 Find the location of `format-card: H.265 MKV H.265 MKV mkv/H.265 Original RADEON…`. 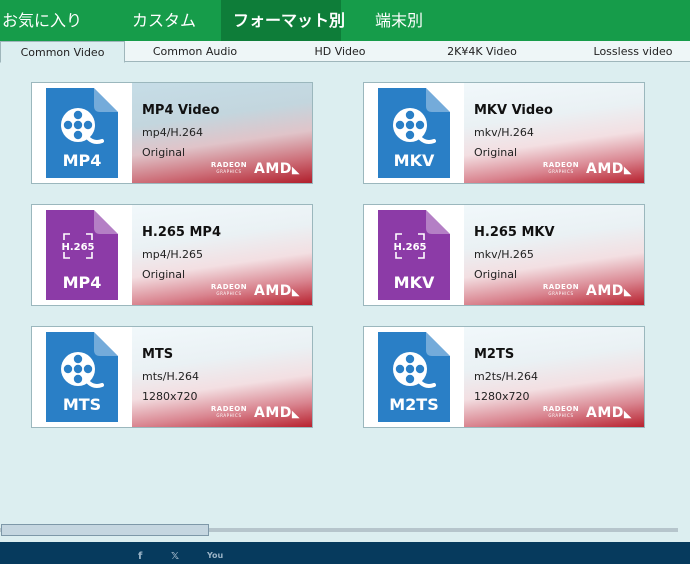

format-card: H.265 MKV H.265 MKV mkv/H.265 Original RADEON… is located at coordinates (504, 255).